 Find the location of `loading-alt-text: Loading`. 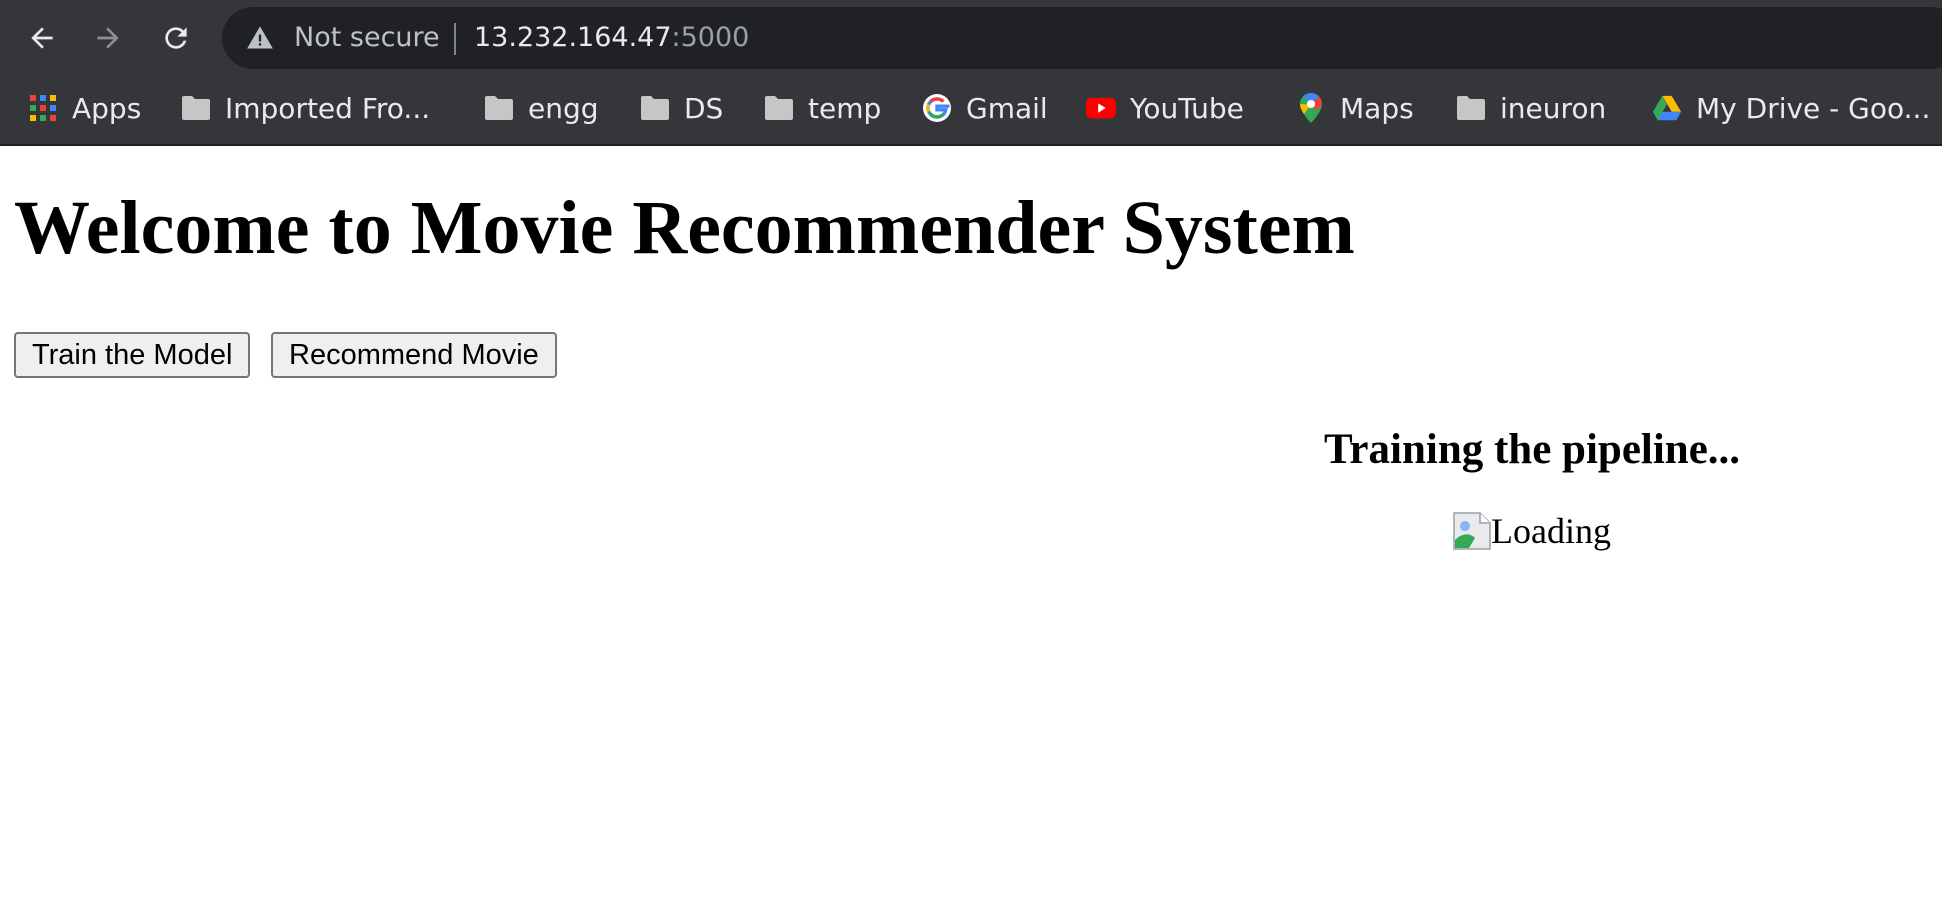

loading-alt-text: Loading is located at coordinates (1551, 531).